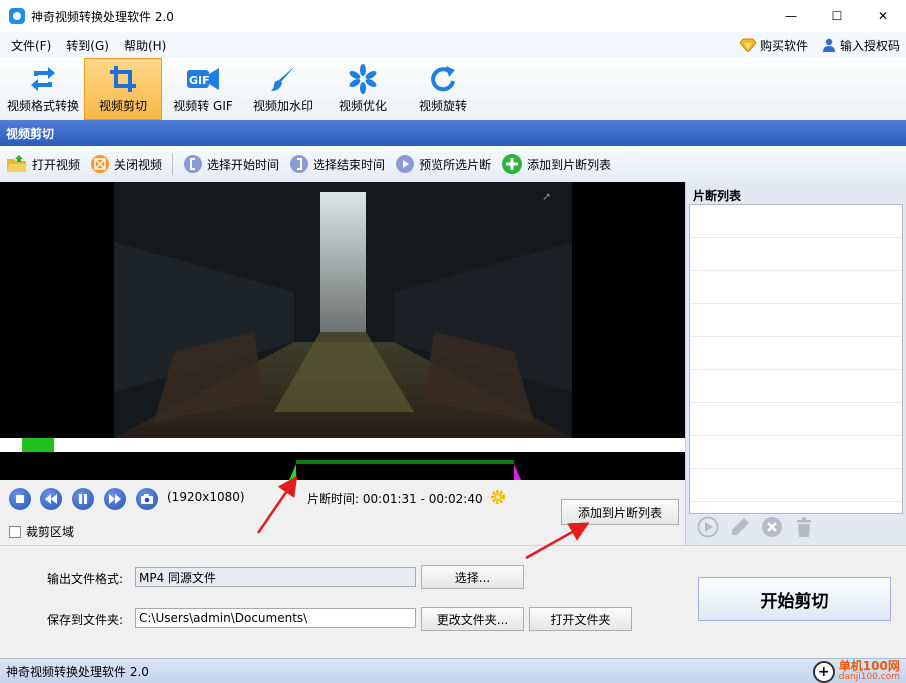 This screenshot has height=683, width=906. I want to click on playback-progress-track, so click(342, 445).